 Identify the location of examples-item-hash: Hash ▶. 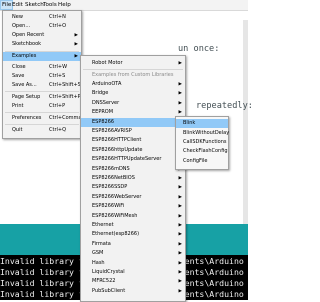
(133, 263).